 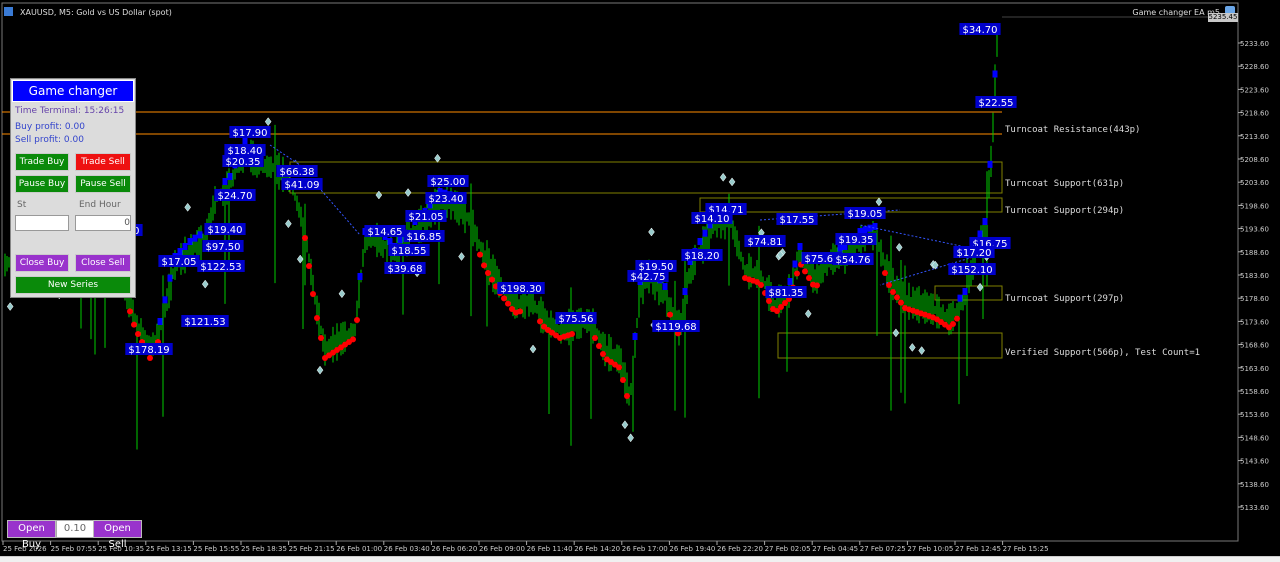 I want to click on time-axis-label: 27 Feb 04:45, so click(x=835, y=549).